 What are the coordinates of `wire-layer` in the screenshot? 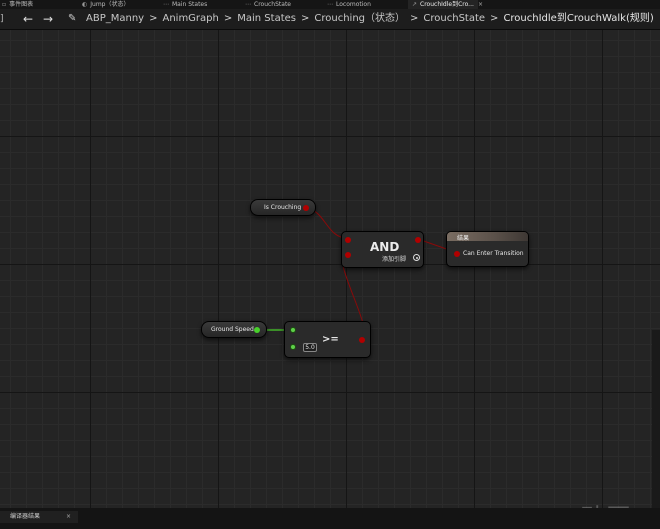 It's located at (356, 273).